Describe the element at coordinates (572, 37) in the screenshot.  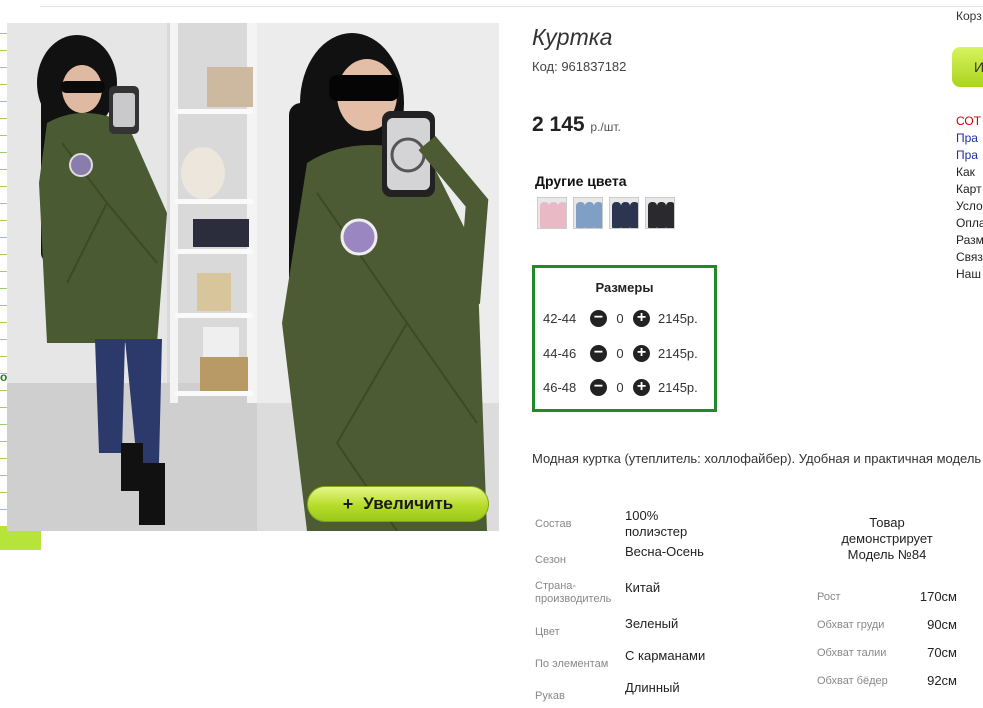
I see `product-title: Куртка` at that location.